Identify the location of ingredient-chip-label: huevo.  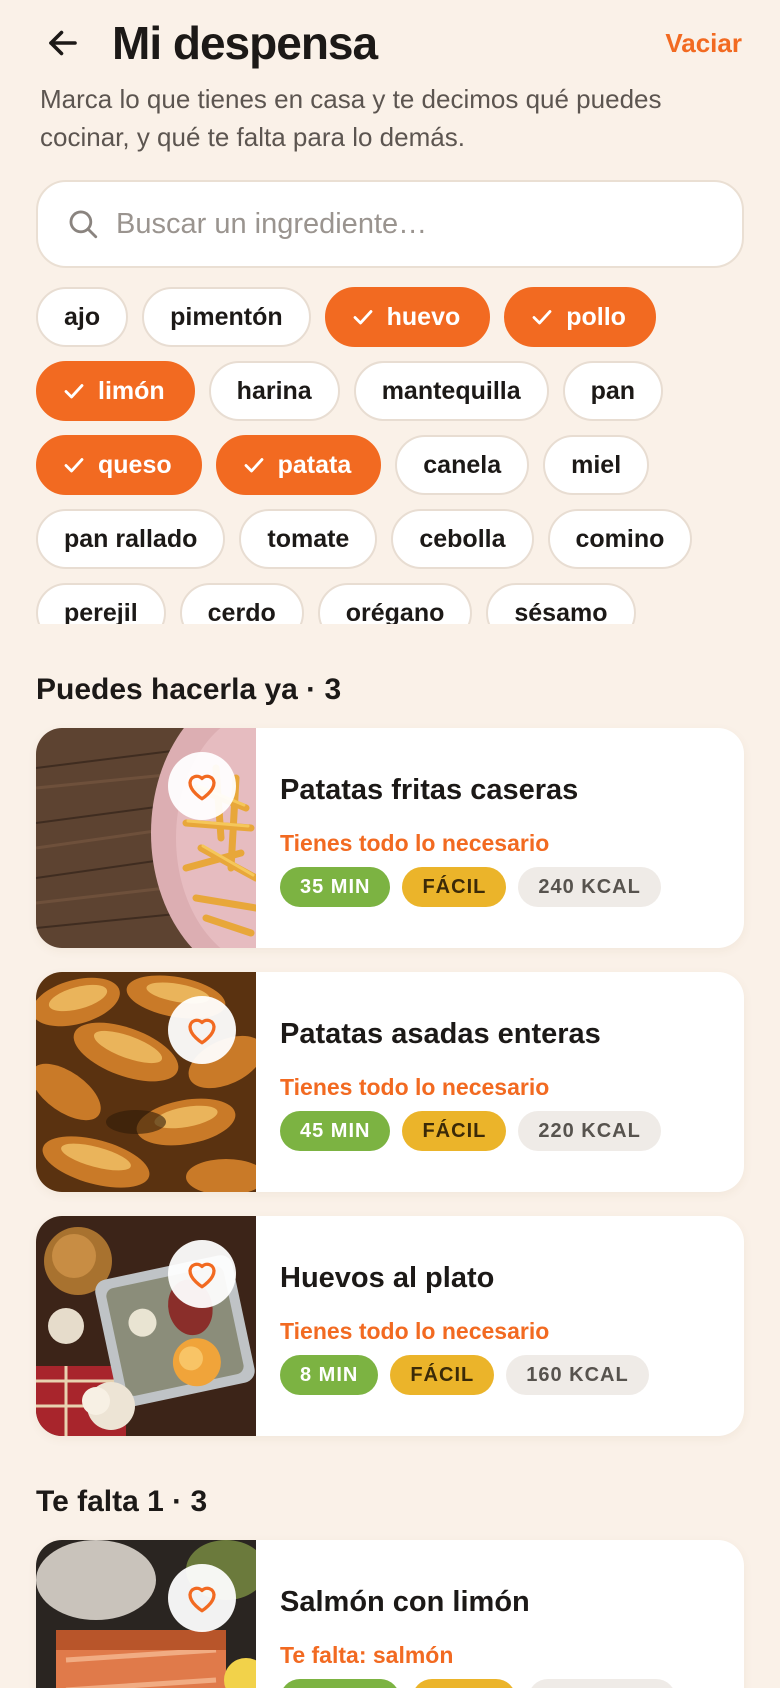
(423, 316).